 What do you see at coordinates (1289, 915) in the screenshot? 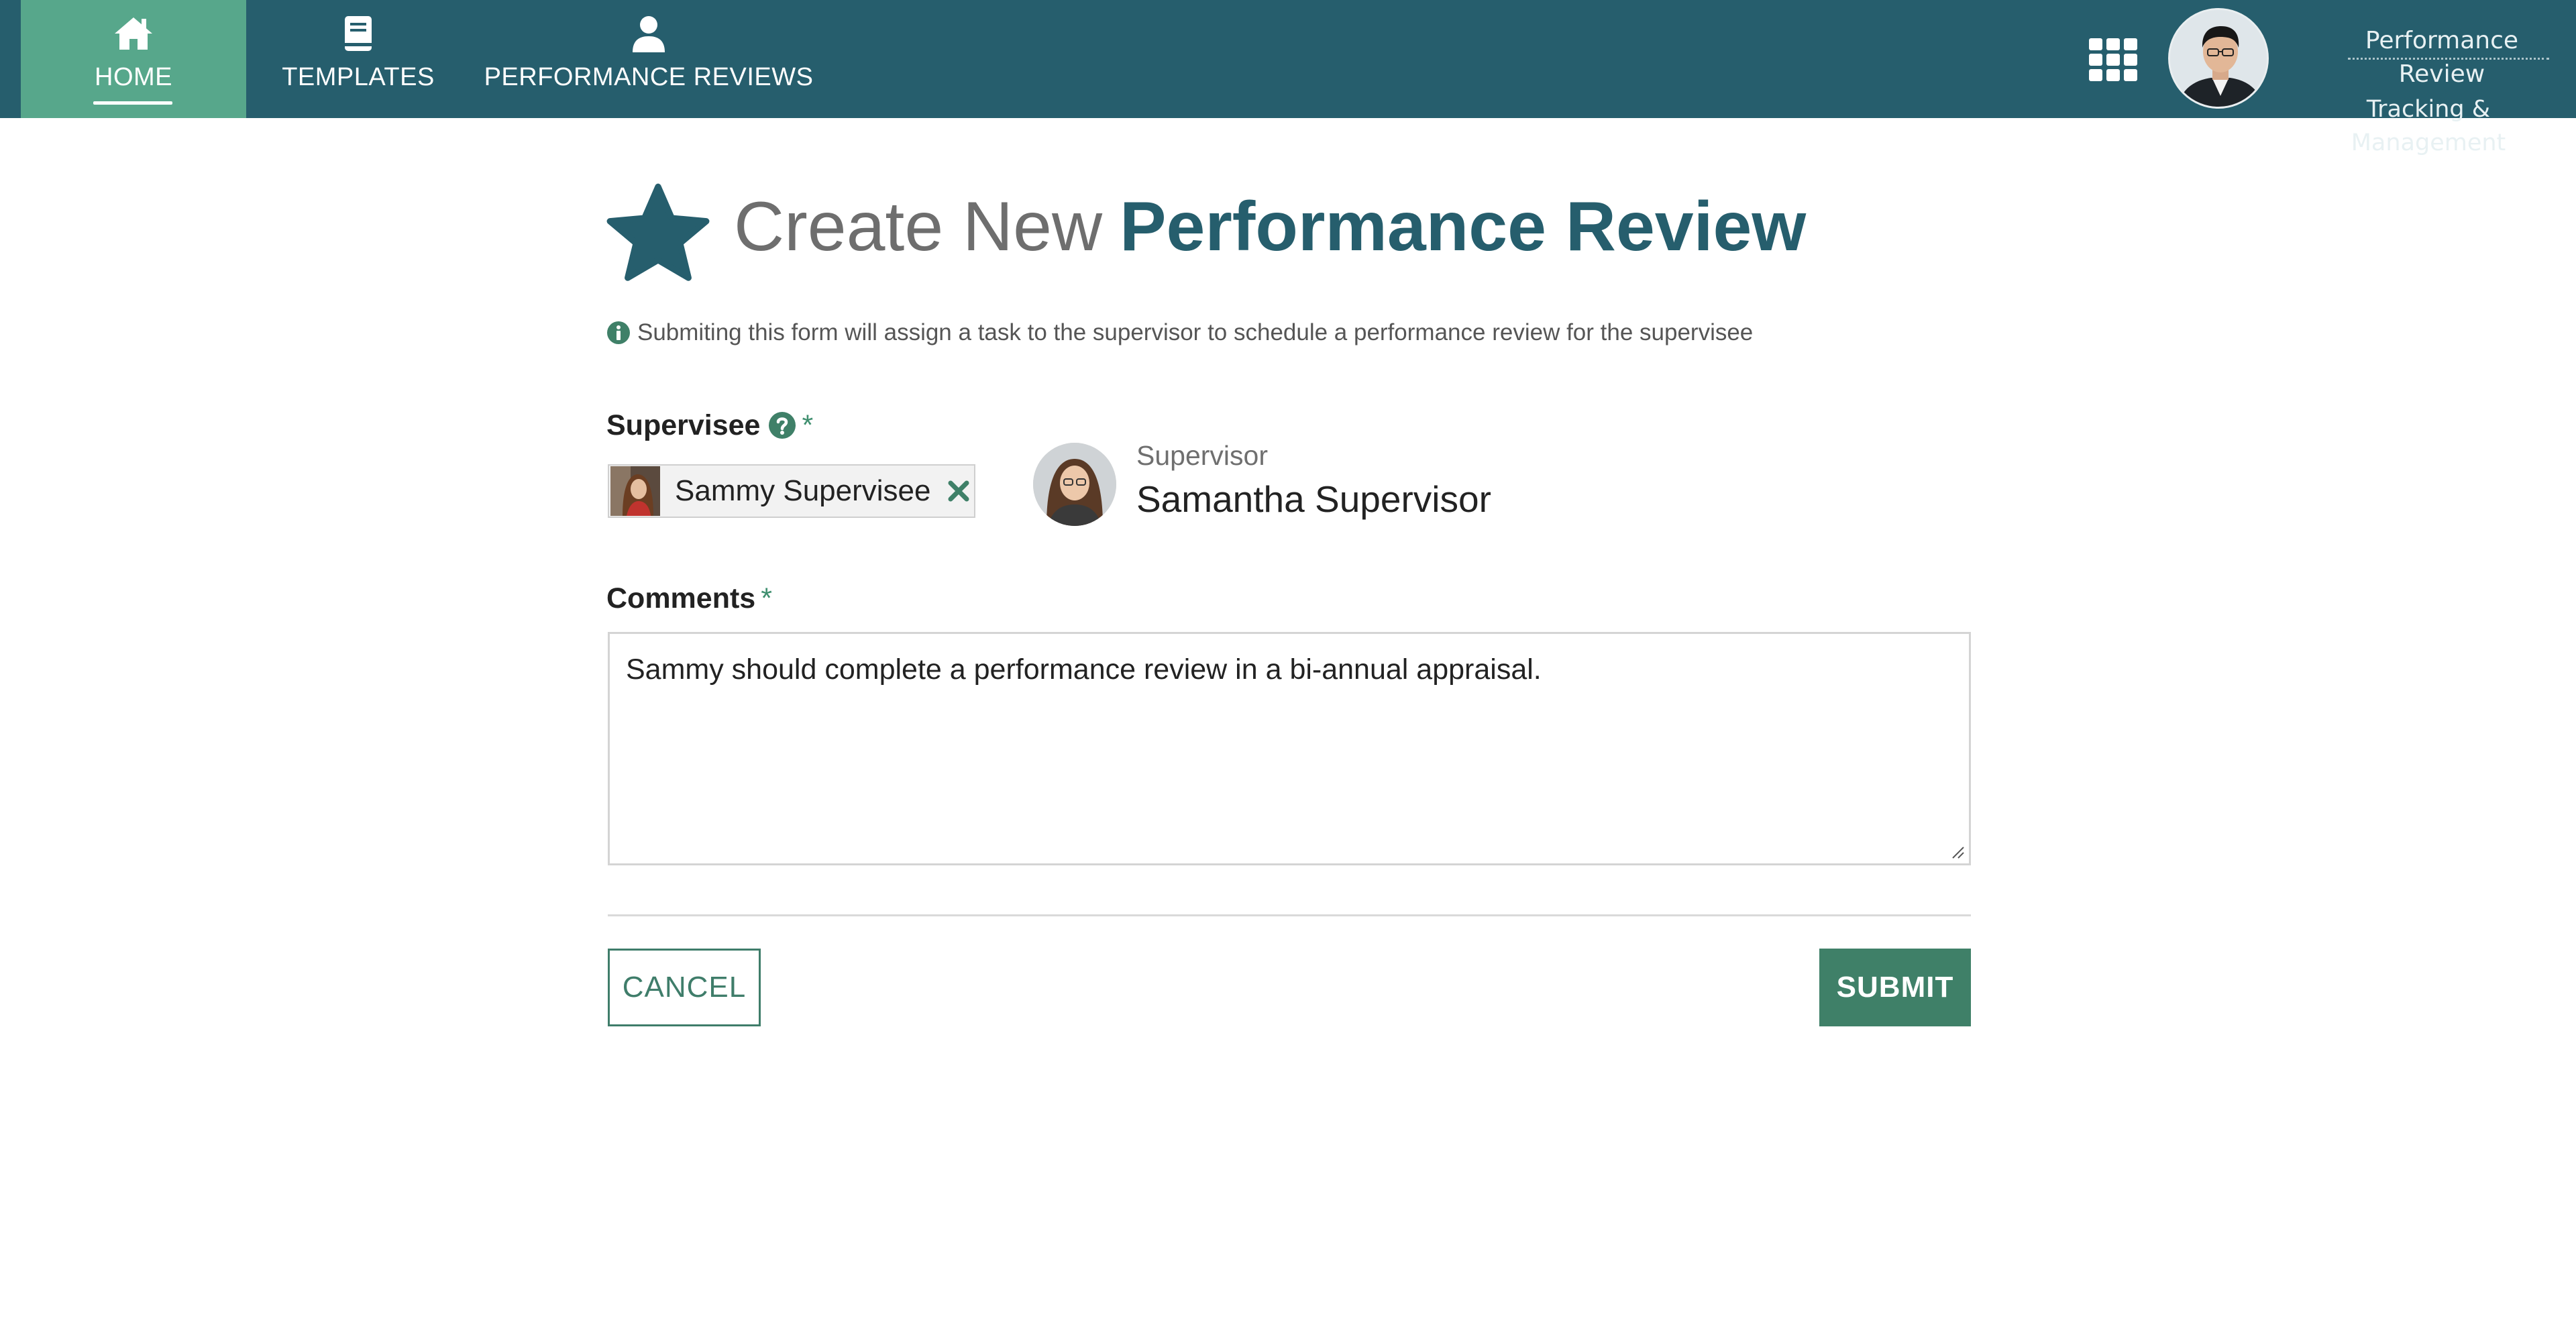
I see `form-divider` at bounding box center [1289, 915].